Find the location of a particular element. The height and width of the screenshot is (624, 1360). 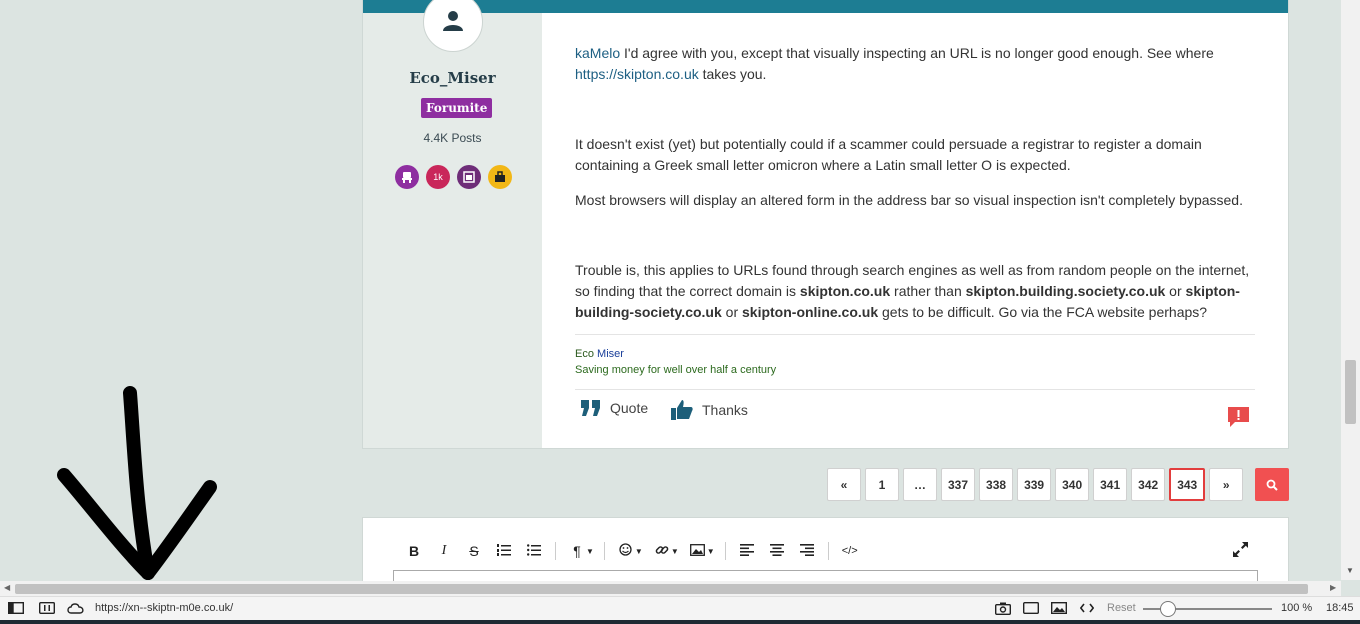

user-icon is located at coordinates (453, 21).